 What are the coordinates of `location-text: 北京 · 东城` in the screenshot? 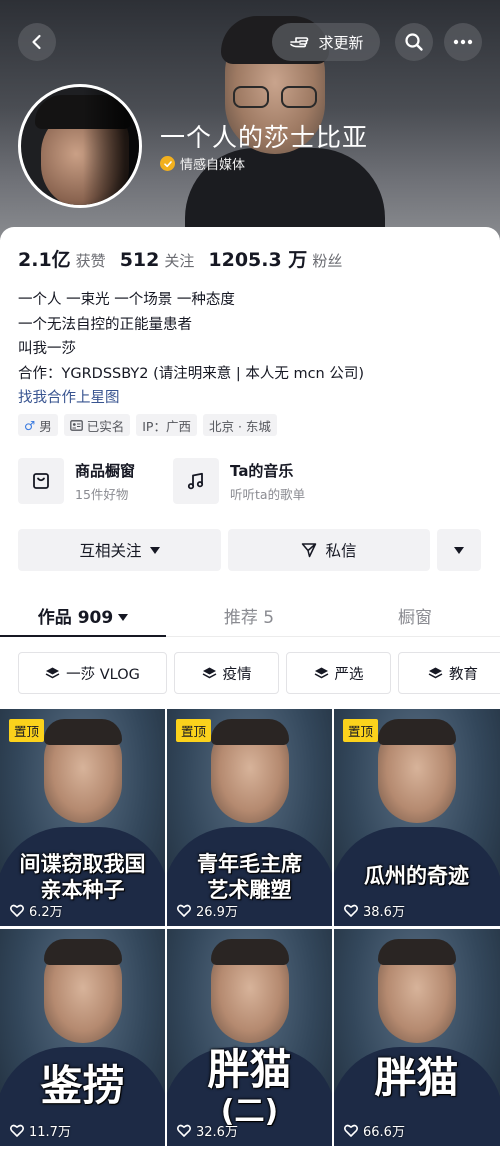 It's located at (239, 426).